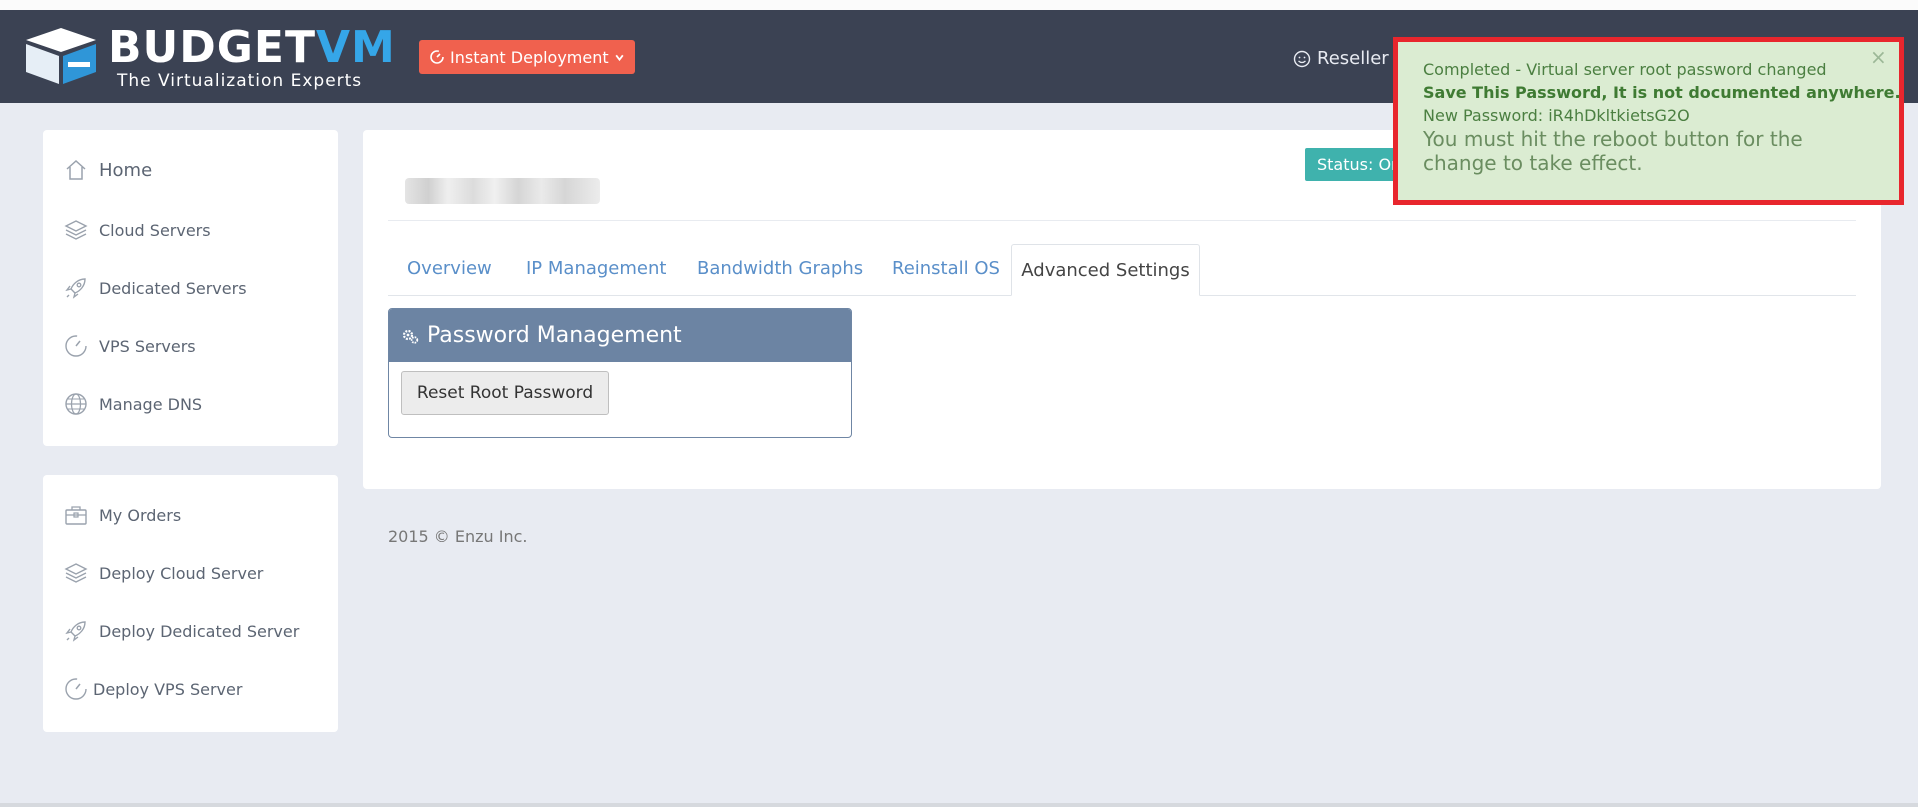 The height and width of the screenshot is (807, 1918). Describe the element at coordinates (126, 170) in the screenshot. I see `sidebar-item-label: Home` at that location.